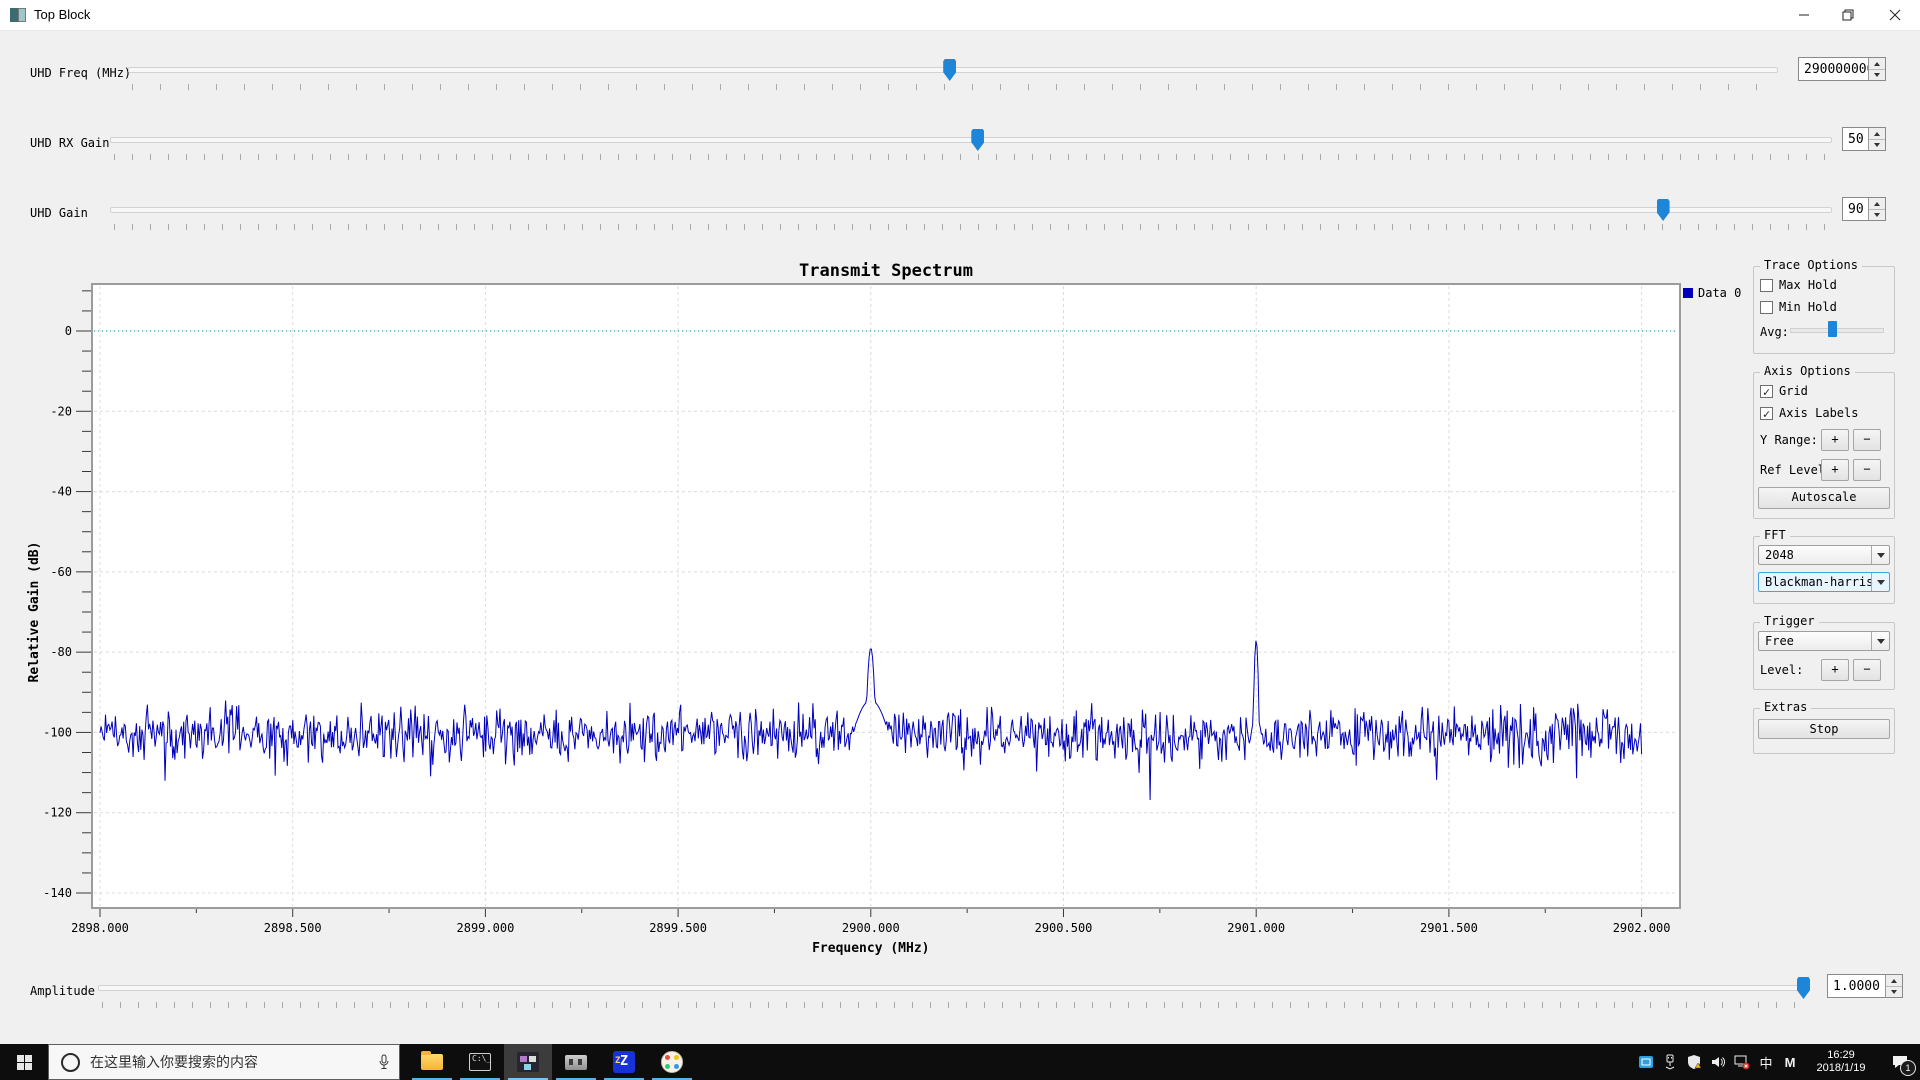  What do you see at coordinates (1742, 1062) in the screenshot?
I see `network-disconnected-icon` at bounding box center [1742, 1062].